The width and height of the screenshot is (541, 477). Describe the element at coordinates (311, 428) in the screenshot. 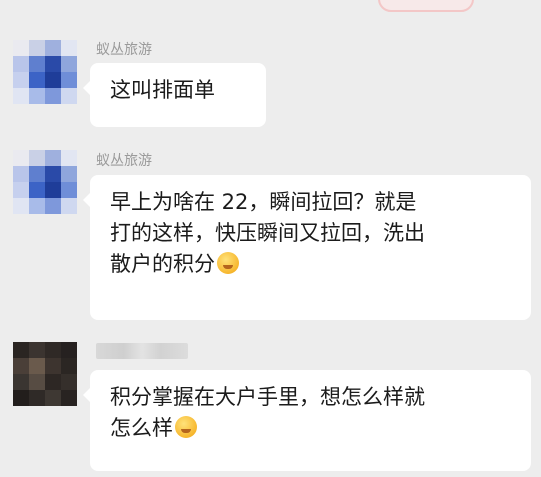

I see `message-text-last-line: 怎么样` at that location.